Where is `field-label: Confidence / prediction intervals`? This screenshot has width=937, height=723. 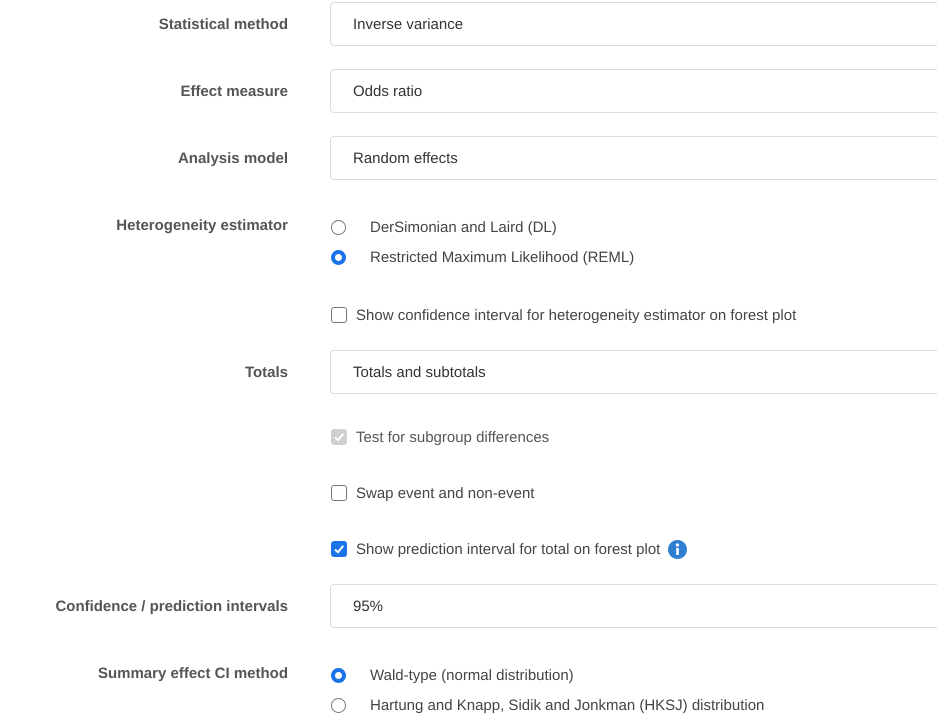 field-label: Confidence / prediction intervals is located at coordinates (171, 606).